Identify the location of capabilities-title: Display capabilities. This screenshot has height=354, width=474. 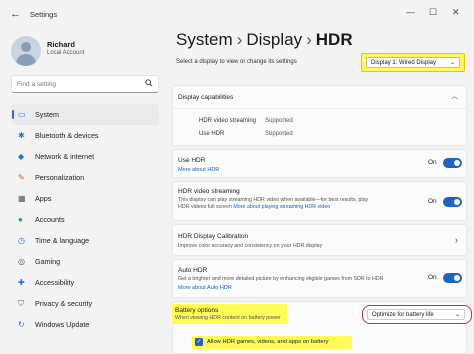
(206, 97).